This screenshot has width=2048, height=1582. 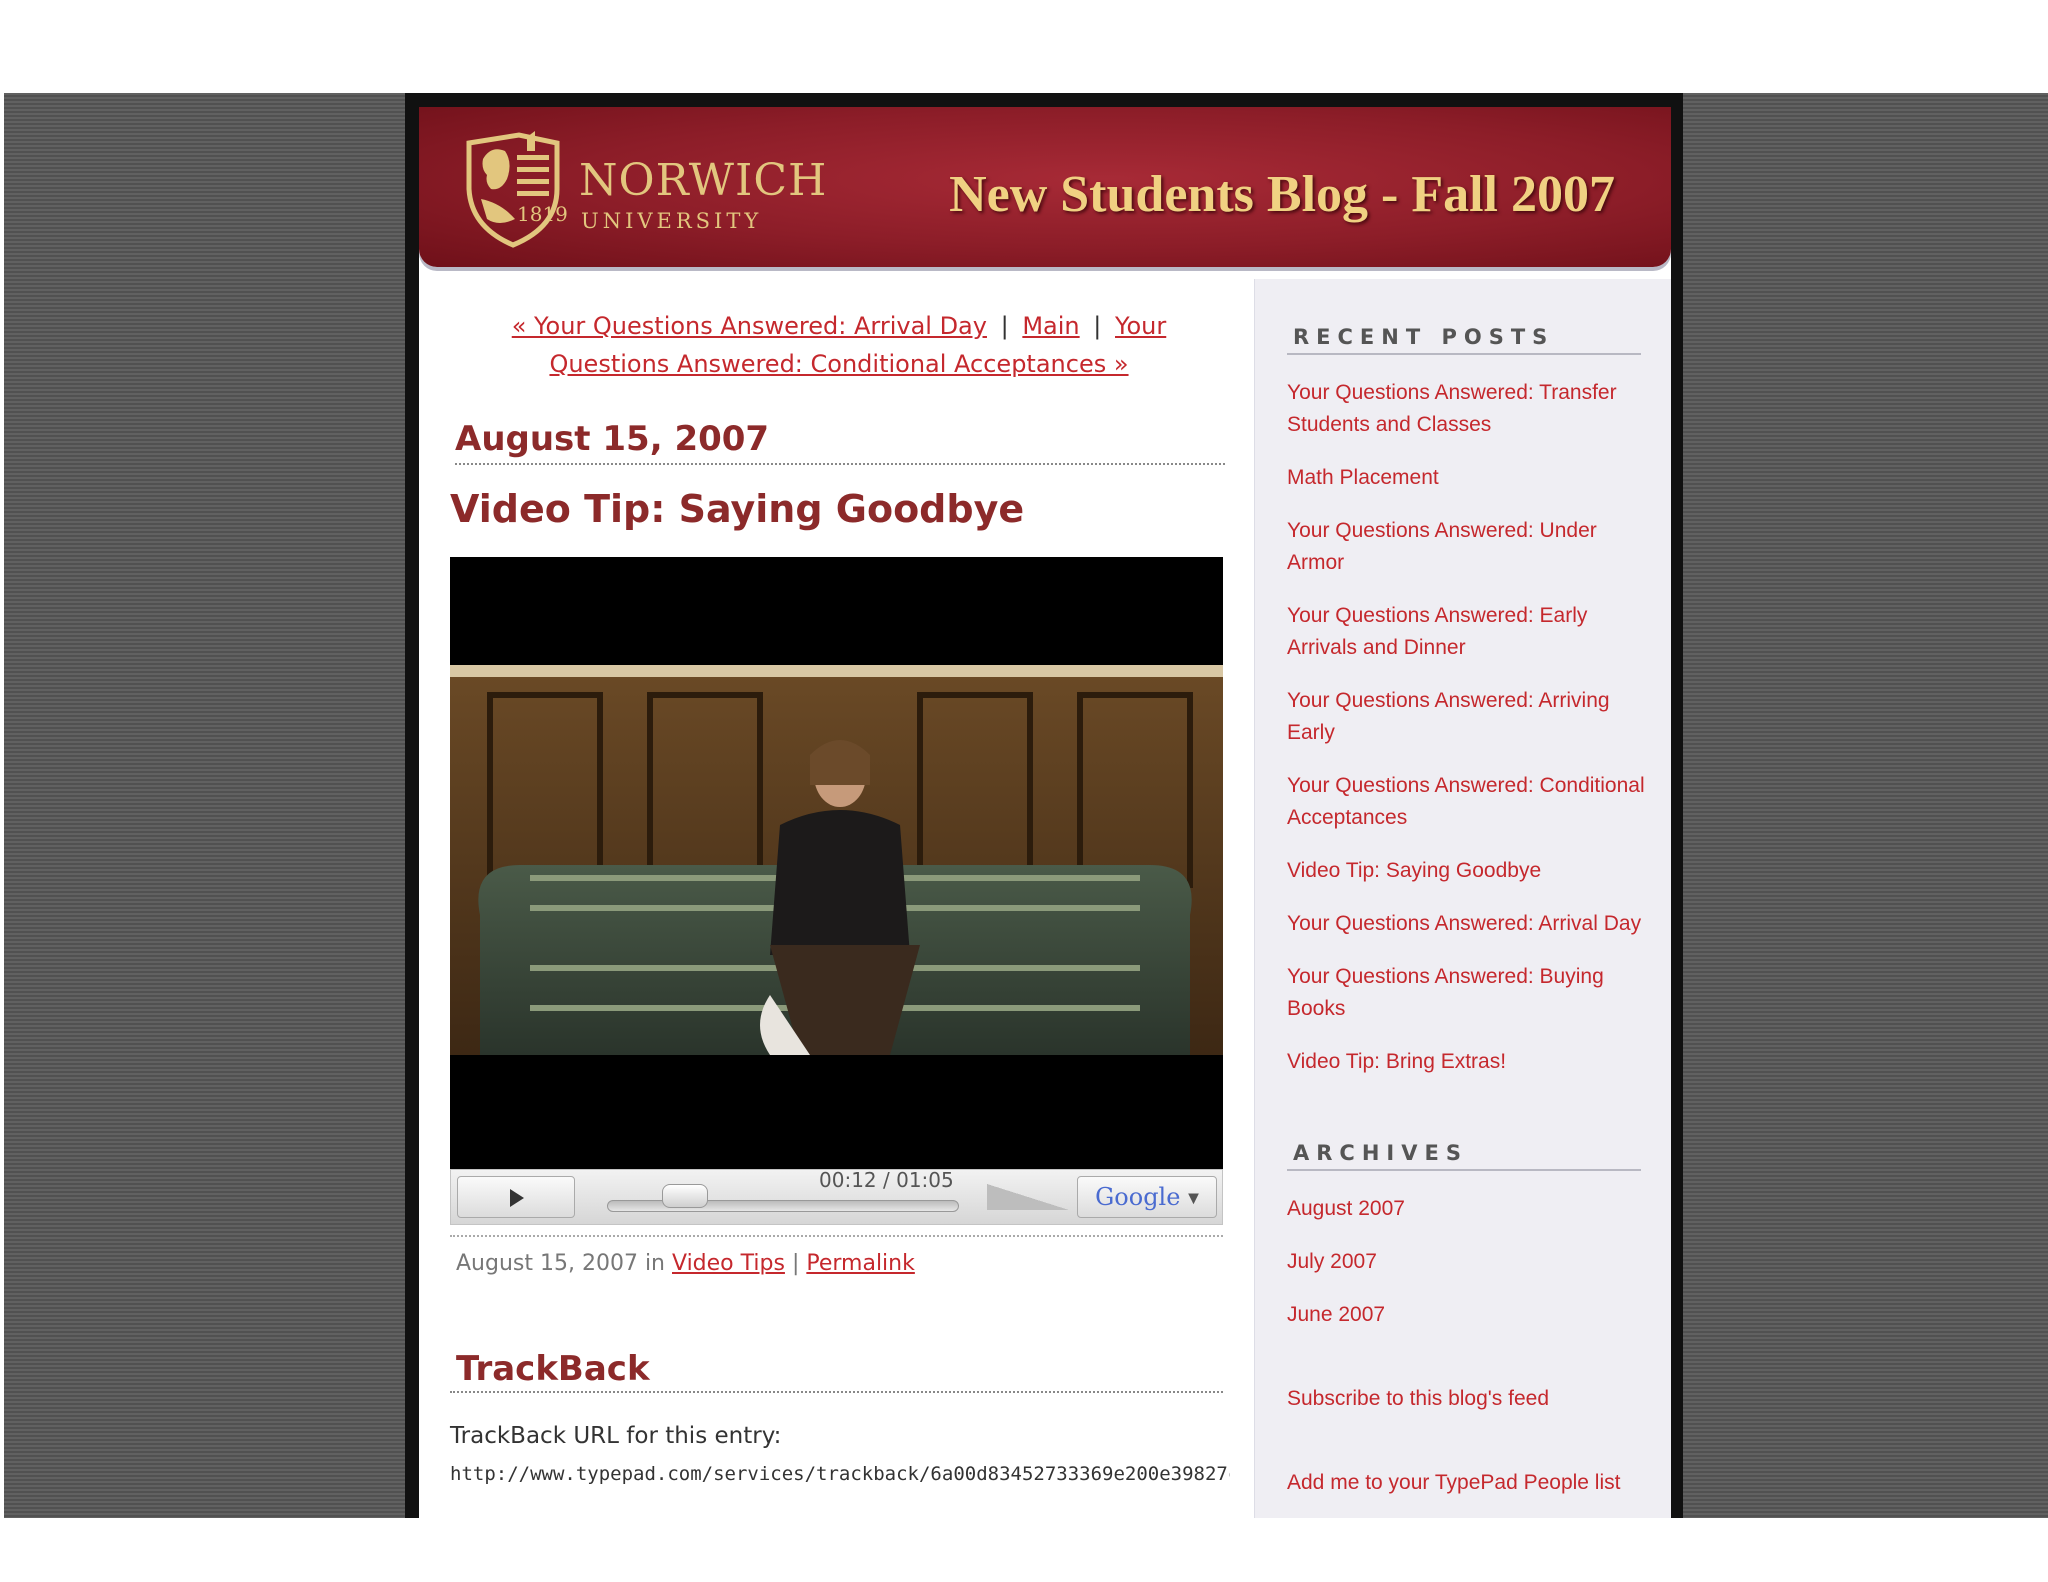 What do you see at coordinates (616, 1436) in the screenshot?
I see `trackback-label: TrackBack URL for this entry:` at bounding box center [616, 1436].